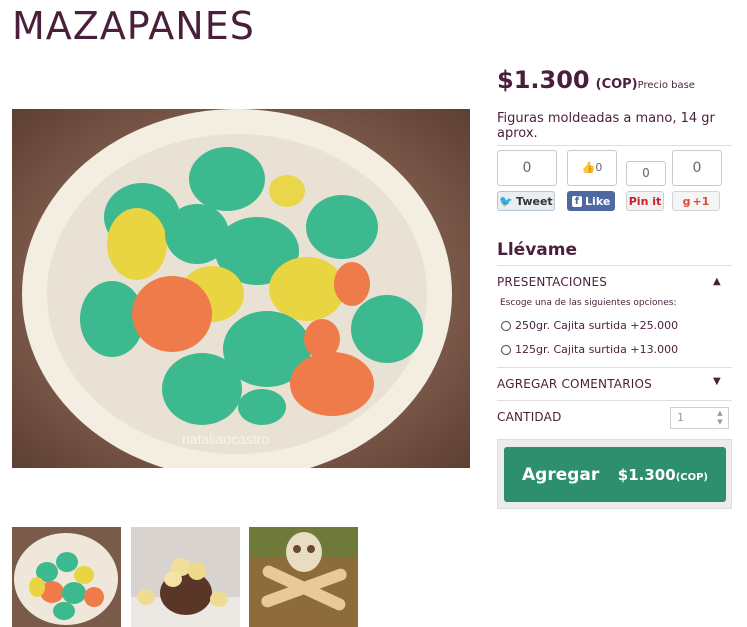 The image size is (747, 627). What do you see at coordinates (591, 201) in the screenshot?
I see `facebook-like-button: f Like` at bounding box center [591, 201].